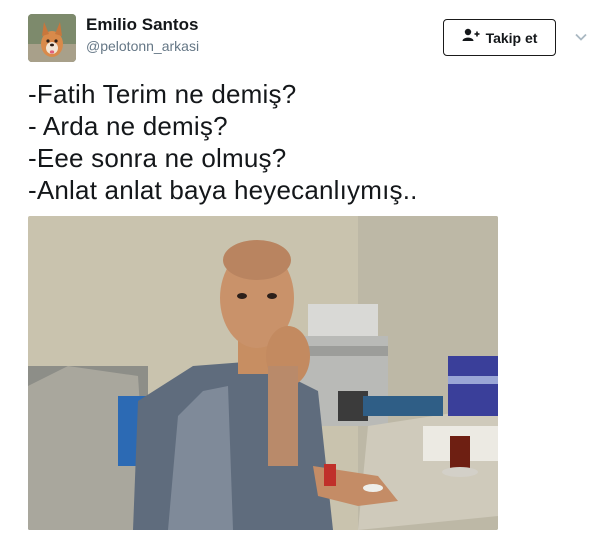 The image size is (600, 542). I want to click on add-user-icon, so click(471, 37).